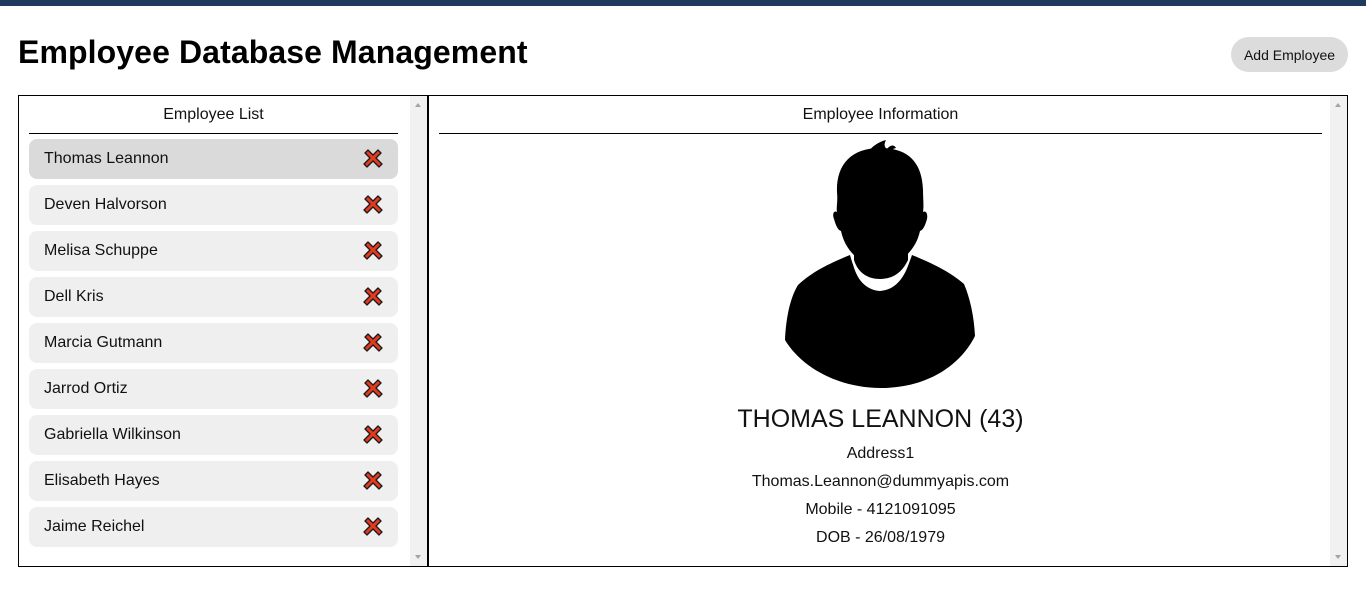  What do you see at coordinates (880, 509) in the screenshot?
I see `employee-mobile: Mobile - 4121091095` at bounding box center [880, 509].